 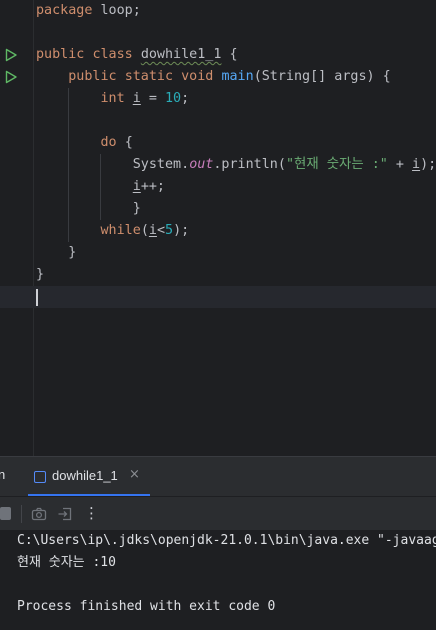 I want to click on camera-icon, so click(x=39, y=514).